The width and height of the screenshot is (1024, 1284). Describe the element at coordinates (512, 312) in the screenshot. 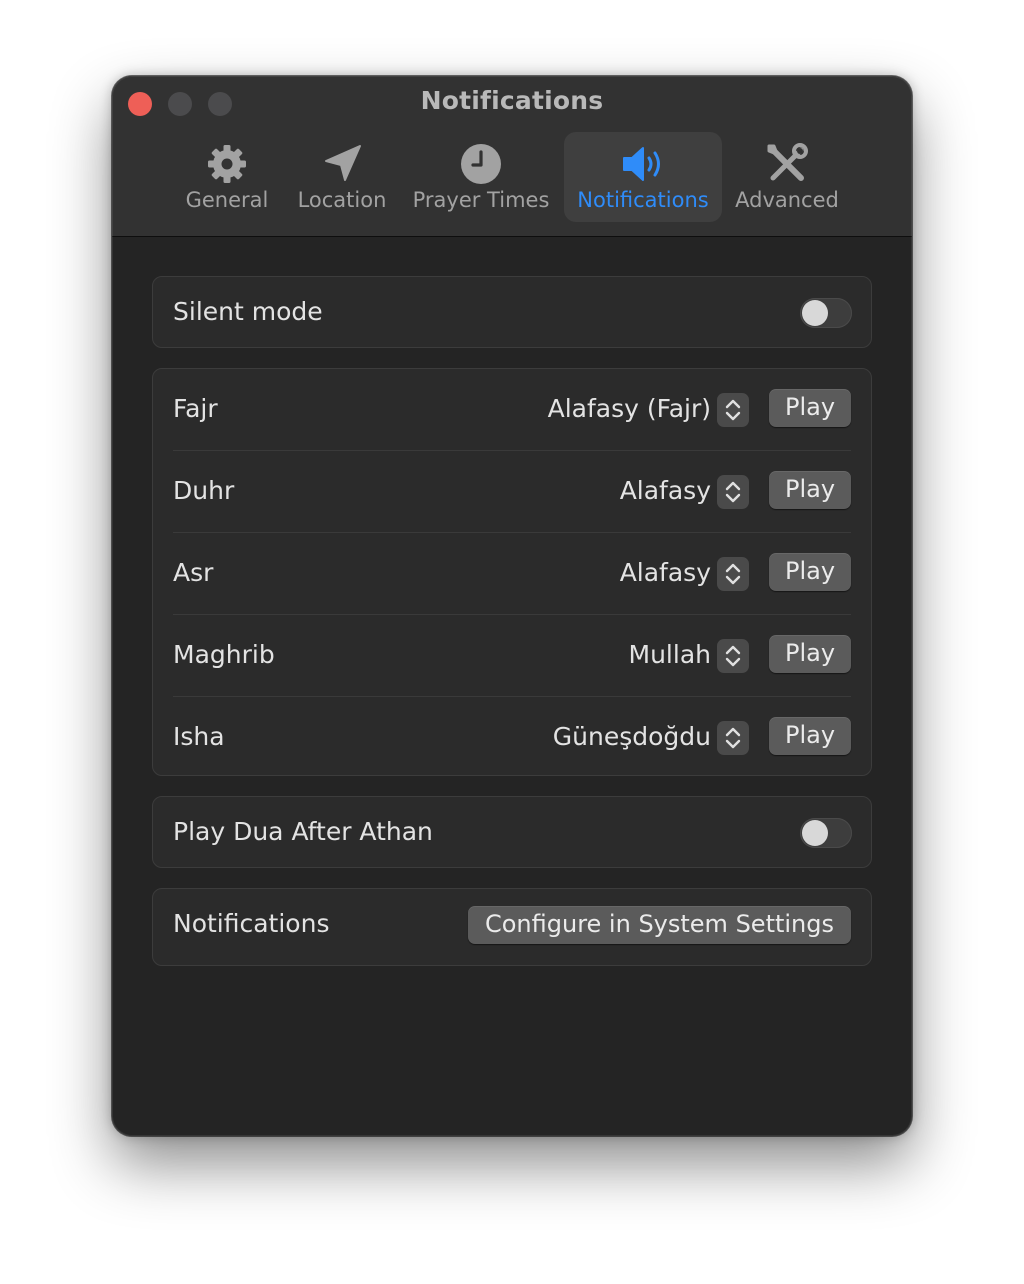

I see `silent-mode-group: Silent mode` at that location.